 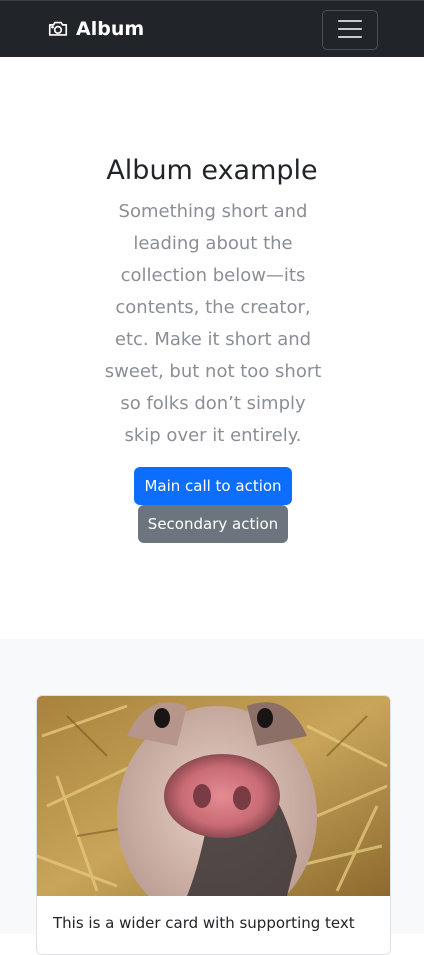 What do you see at coordinates (58, 29) in the screenshot?
I see `camera-icon` at bounding box center [58, 29].